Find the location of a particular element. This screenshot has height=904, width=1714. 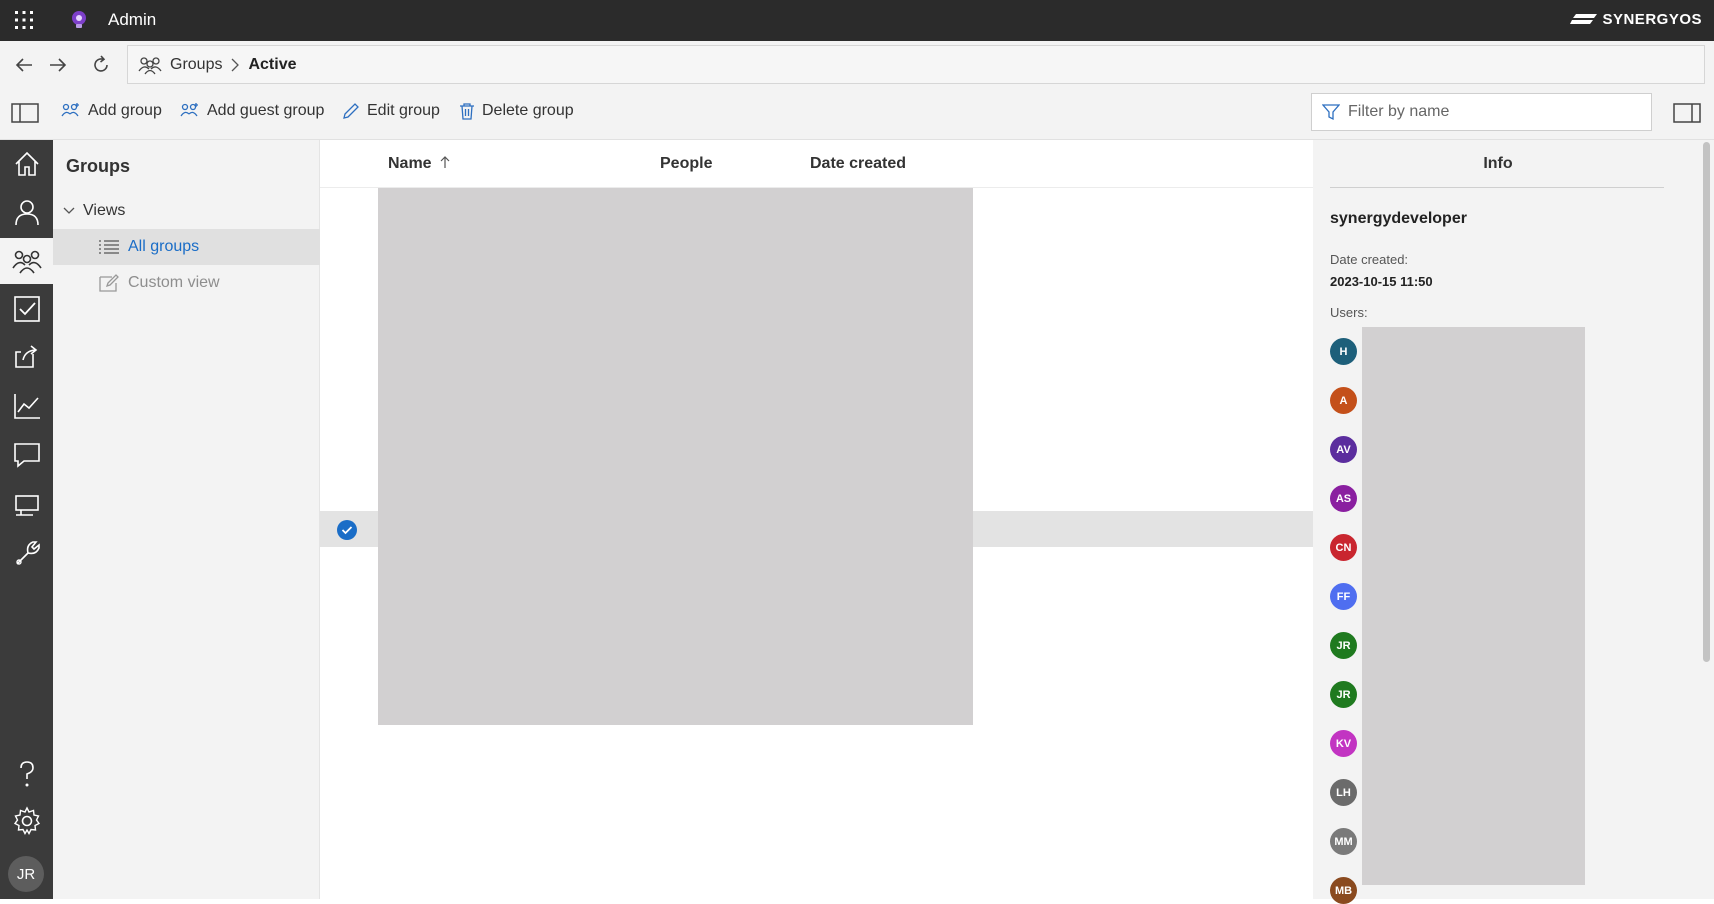

group-name: synergydeveloper is located at coordinates (1398, 218).